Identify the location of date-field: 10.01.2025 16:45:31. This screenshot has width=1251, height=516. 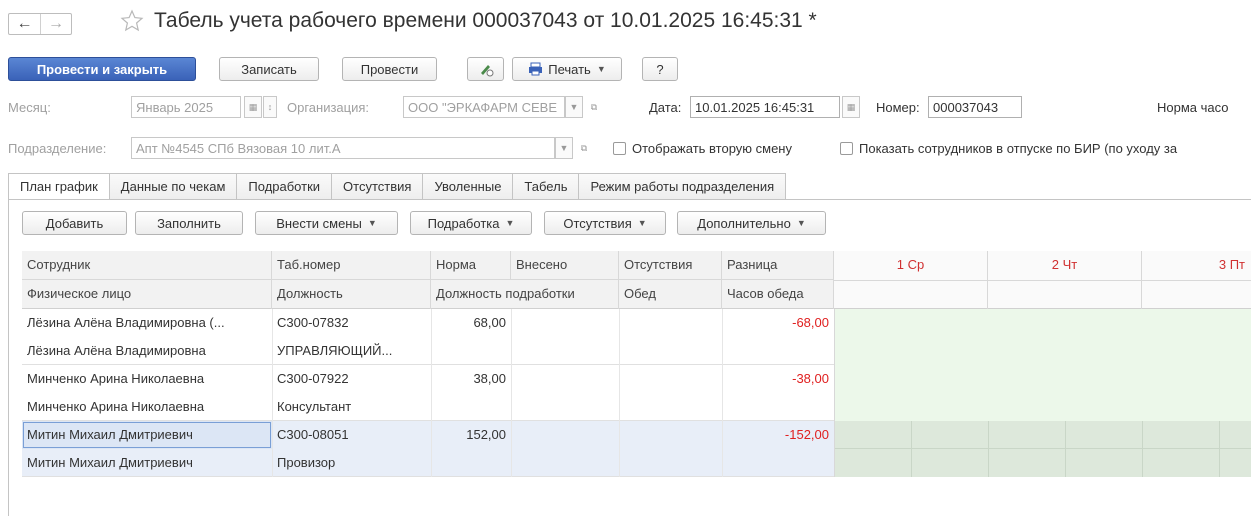
(765, 107).